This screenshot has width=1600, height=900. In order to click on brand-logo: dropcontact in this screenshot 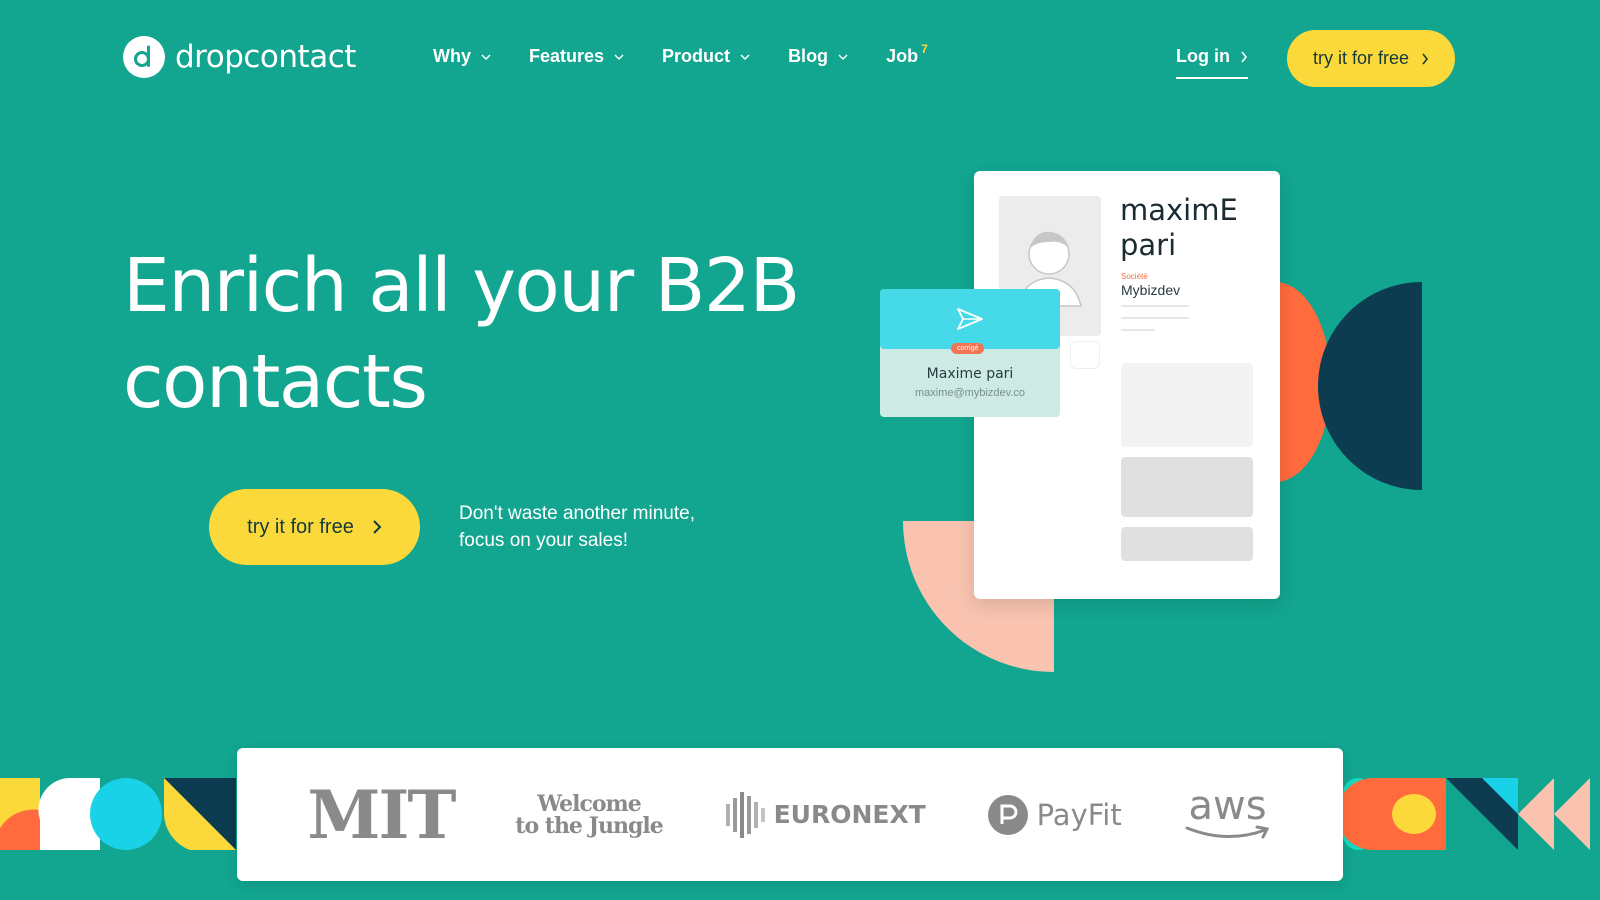, I will do `click(239, 57)`.